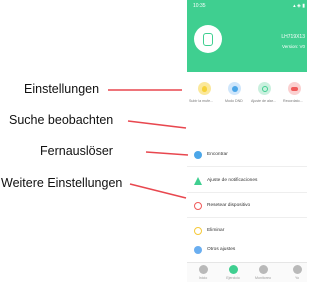 The height and width of the screenshot is (282, 320). Describe the element at coordinates (293, 46) in the screenshot. I see `device-version: Version: V0` at that location.